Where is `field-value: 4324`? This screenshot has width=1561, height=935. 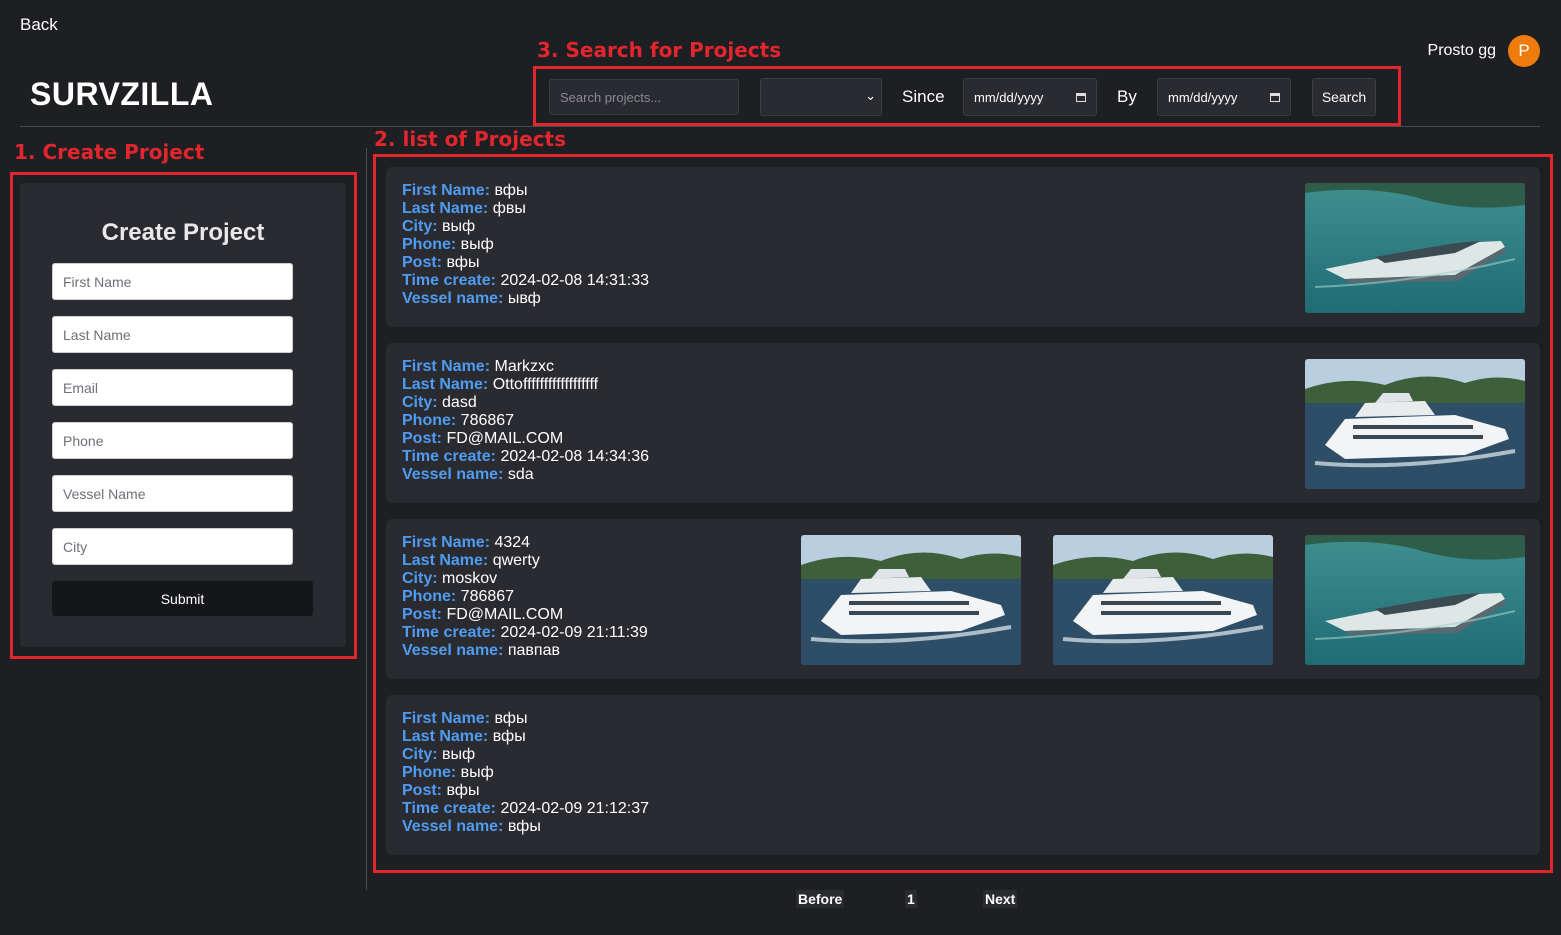 field-value: 4324 is located at coordinates (512, 542).